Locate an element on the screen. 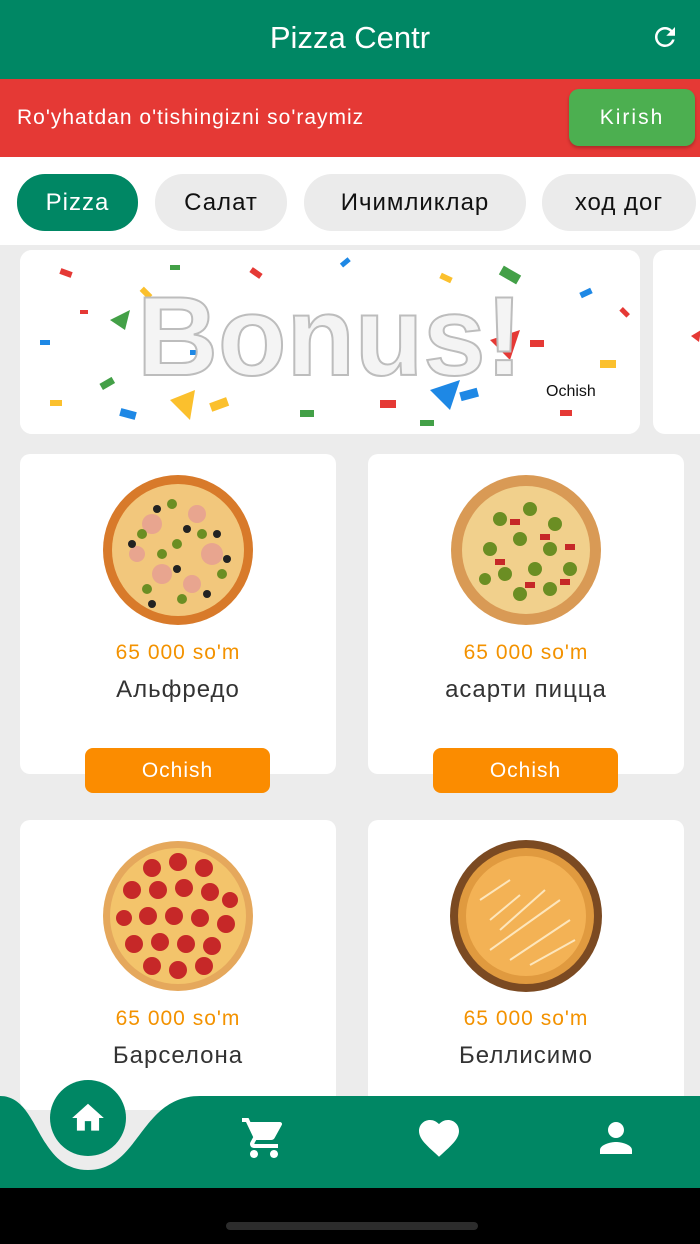 This screenshot has width=700, height=1244. product-name: асарти пицца is located at coordinates (526, 689).